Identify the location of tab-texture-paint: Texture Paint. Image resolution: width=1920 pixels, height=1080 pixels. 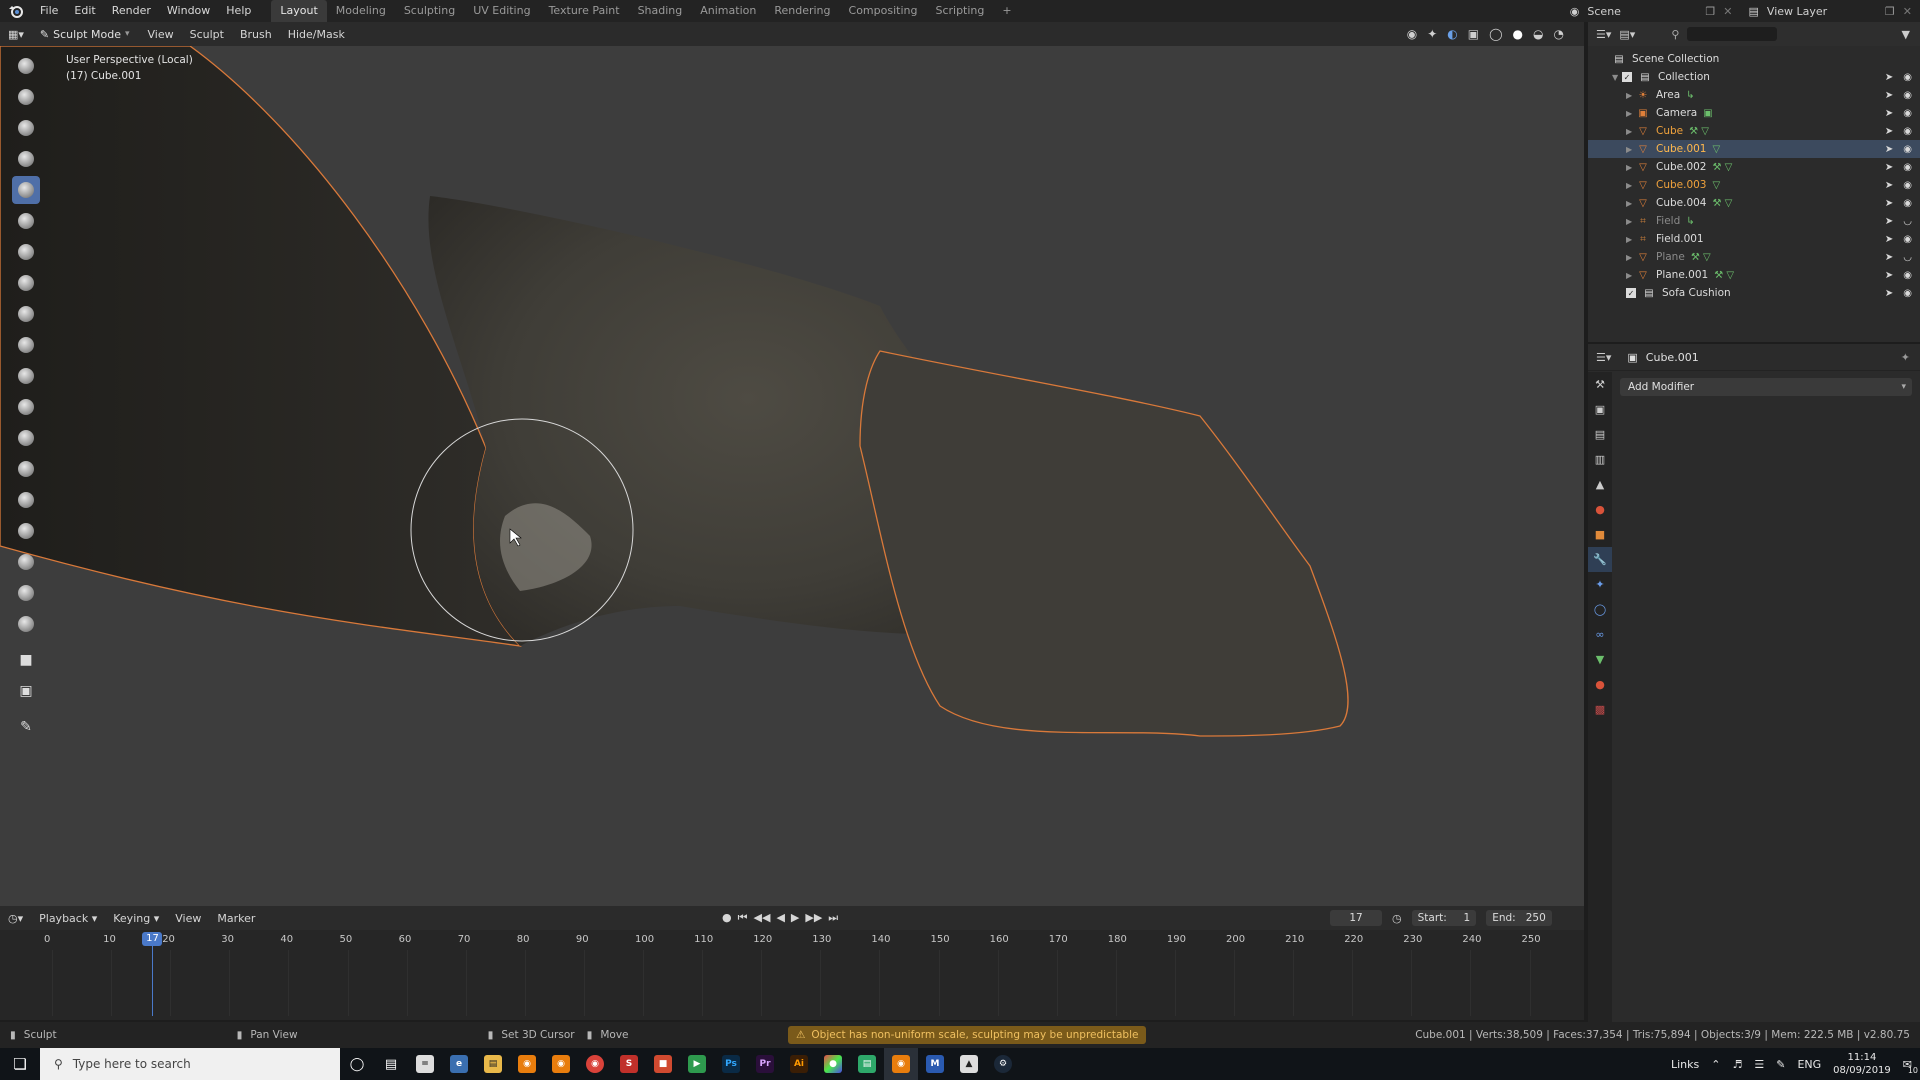
(584, 11).